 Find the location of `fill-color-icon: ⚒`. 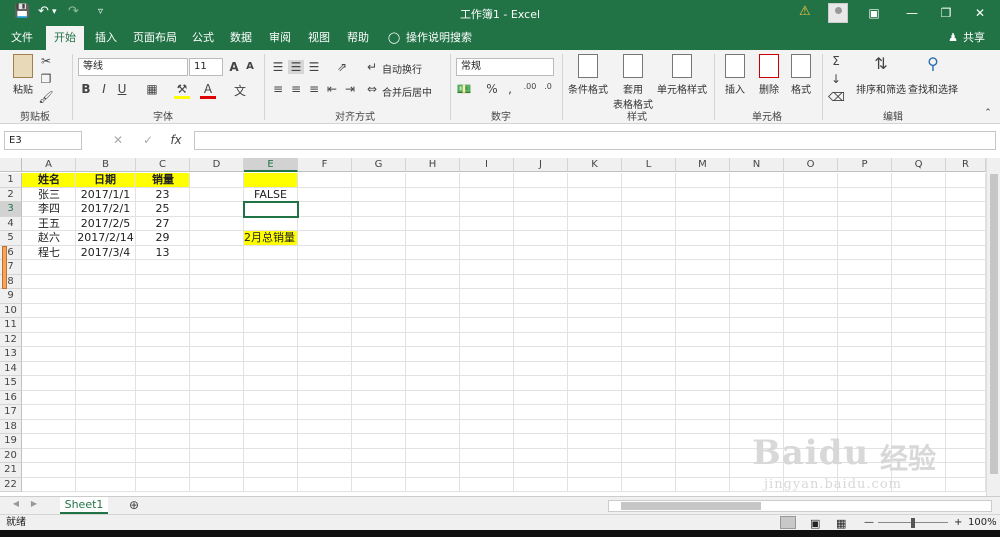

fill-color-icon: ⚒ is located at coordinates (182, 90).